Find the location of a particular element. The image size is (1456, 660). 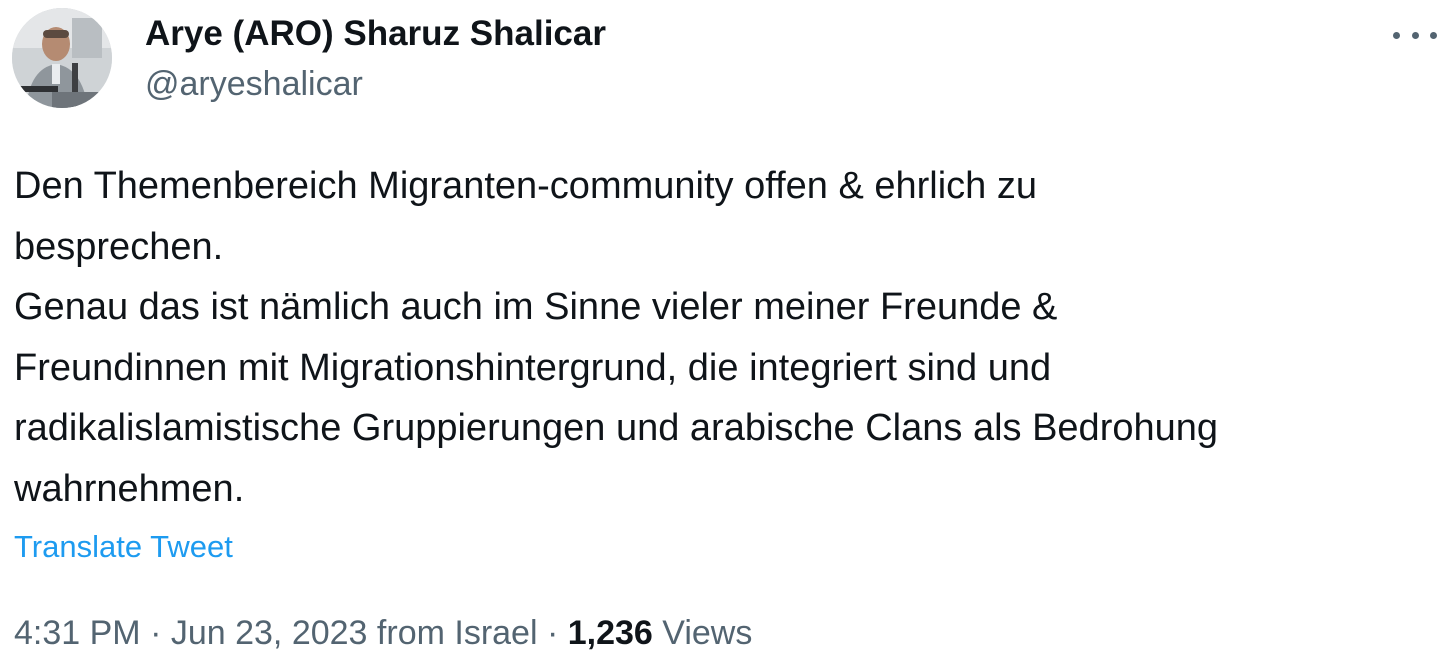

tweet-text-line: besprechen. is located at coordinates (119, 246).